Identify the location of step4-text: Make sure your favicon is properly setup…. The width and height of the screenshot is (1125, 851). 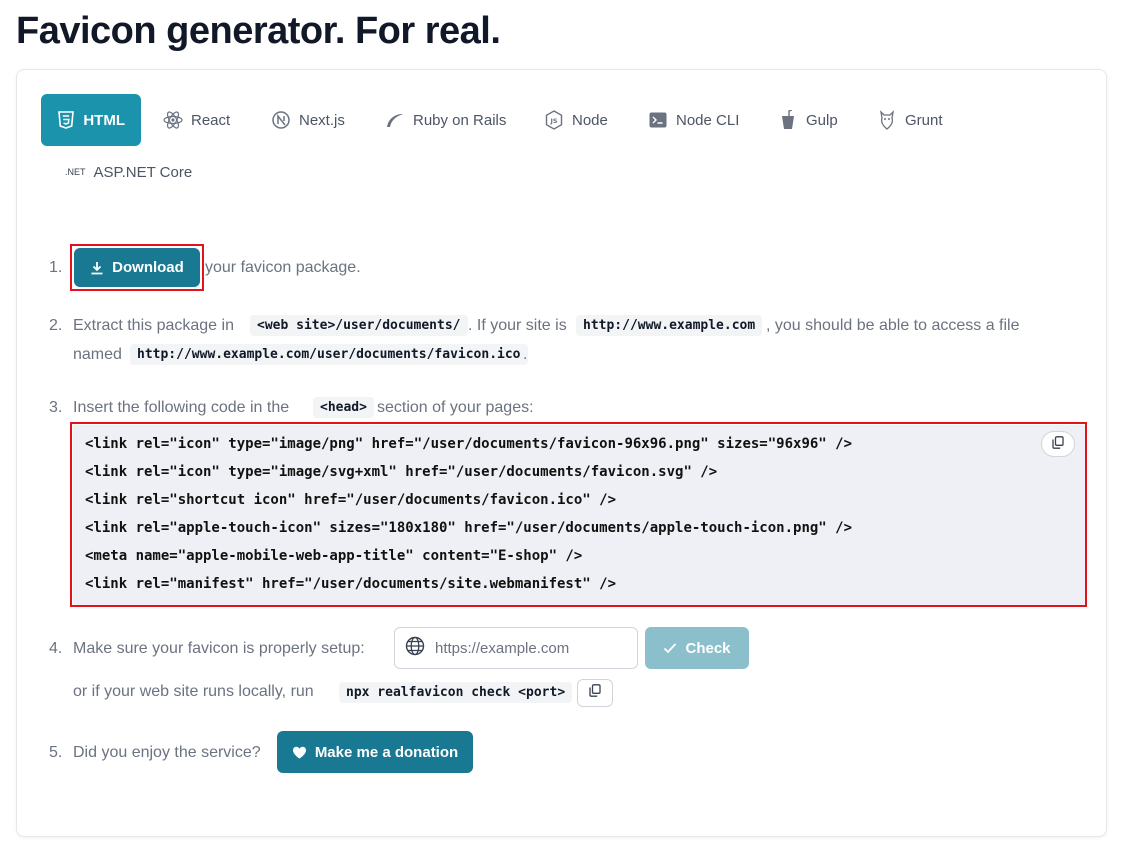
(219, 648).